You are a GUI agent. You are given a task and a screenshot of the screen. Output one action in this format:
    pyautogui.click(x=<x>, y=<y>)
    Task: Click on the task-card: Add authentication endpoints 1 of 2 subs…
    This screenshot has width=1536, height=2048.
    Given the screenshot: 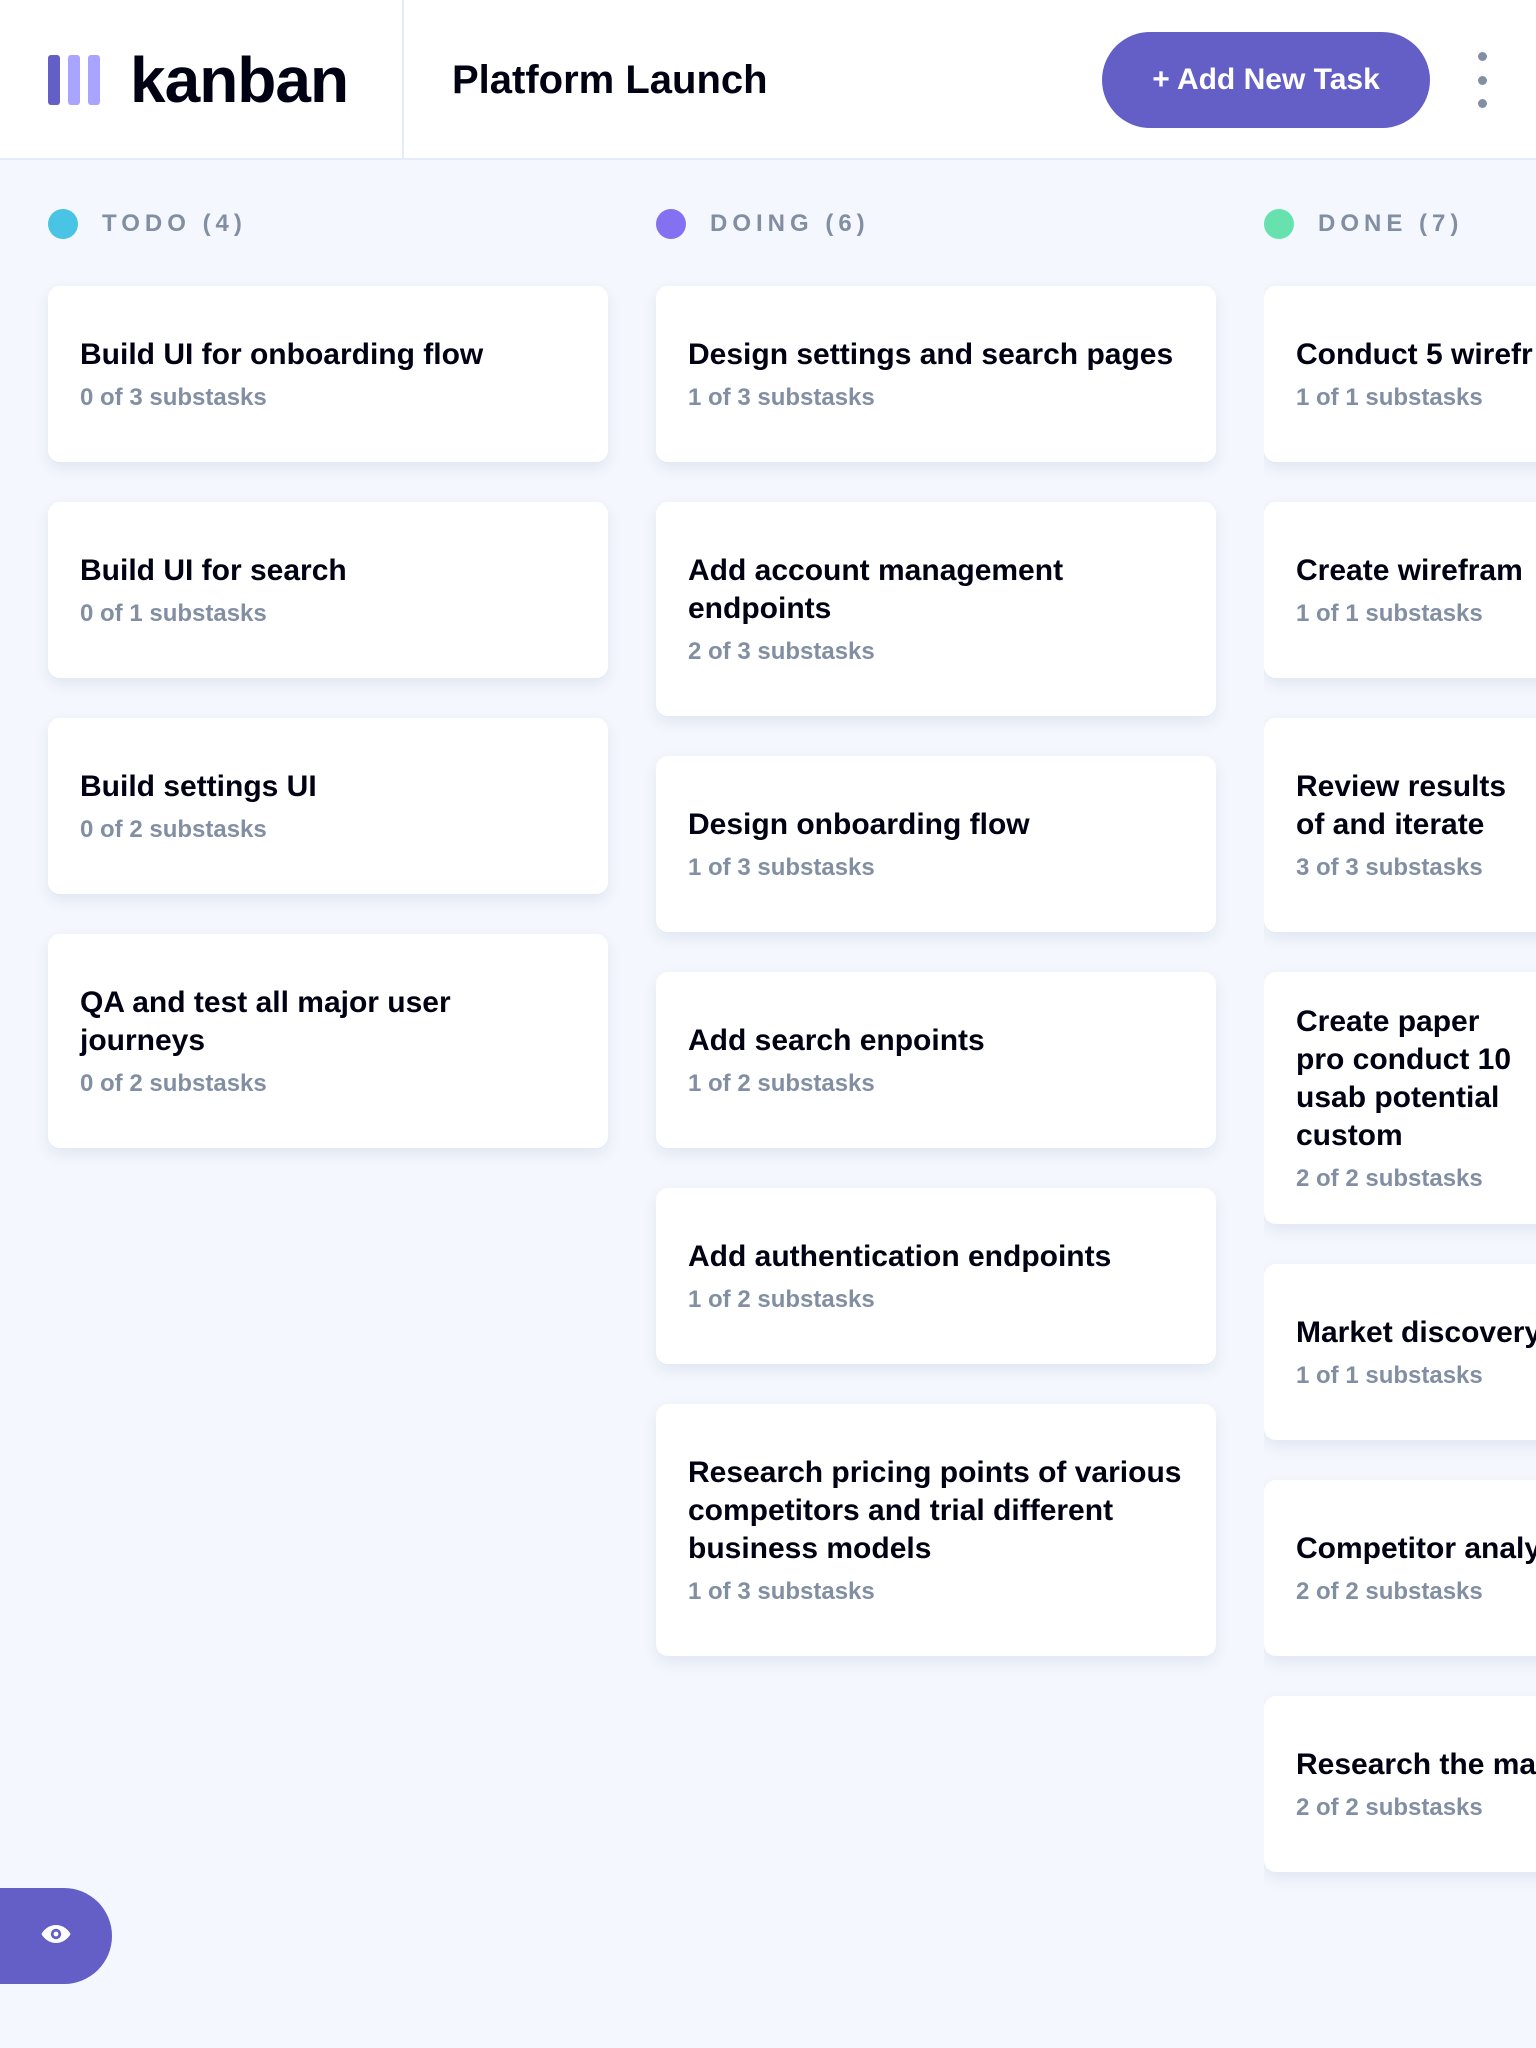 What is the action you would take?
    pyautogui.click(x=936, y=1276)
    